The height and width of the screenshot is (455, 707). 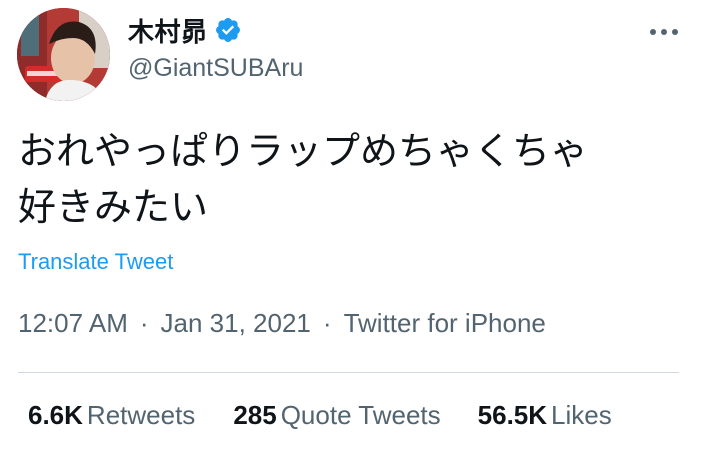 I want to click on quote-tweets-stat: 285 Quote Tweets, so click(x=336, y=415).